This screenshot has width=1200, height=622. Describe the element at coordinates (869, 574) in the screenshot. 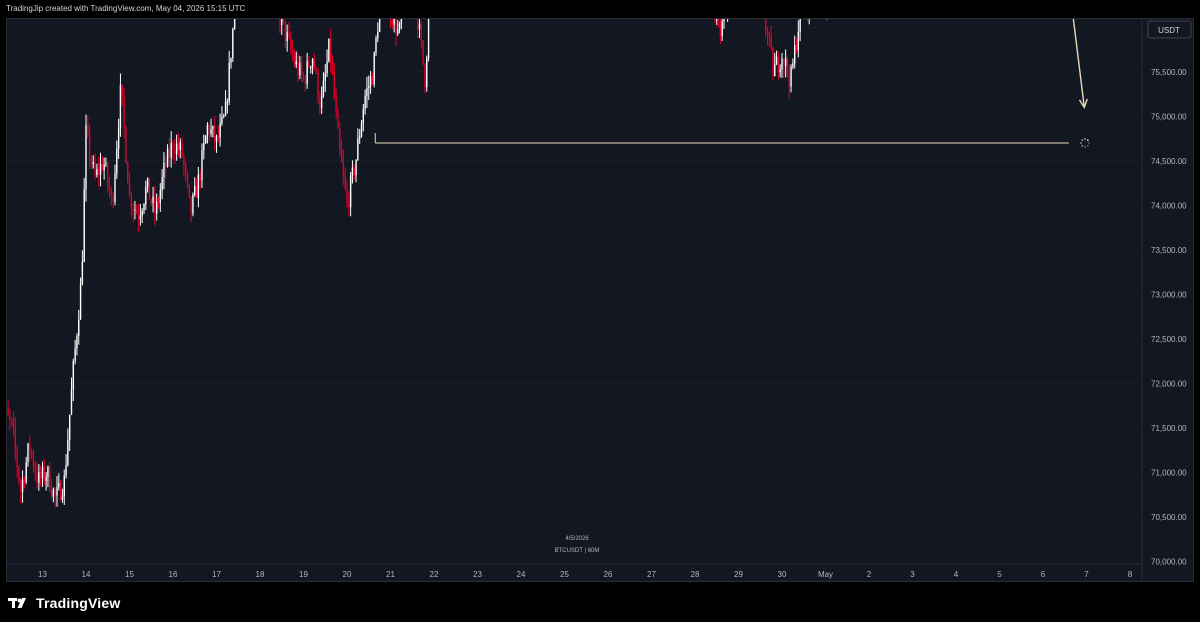

I see `x-tick-label: 2` at that location.